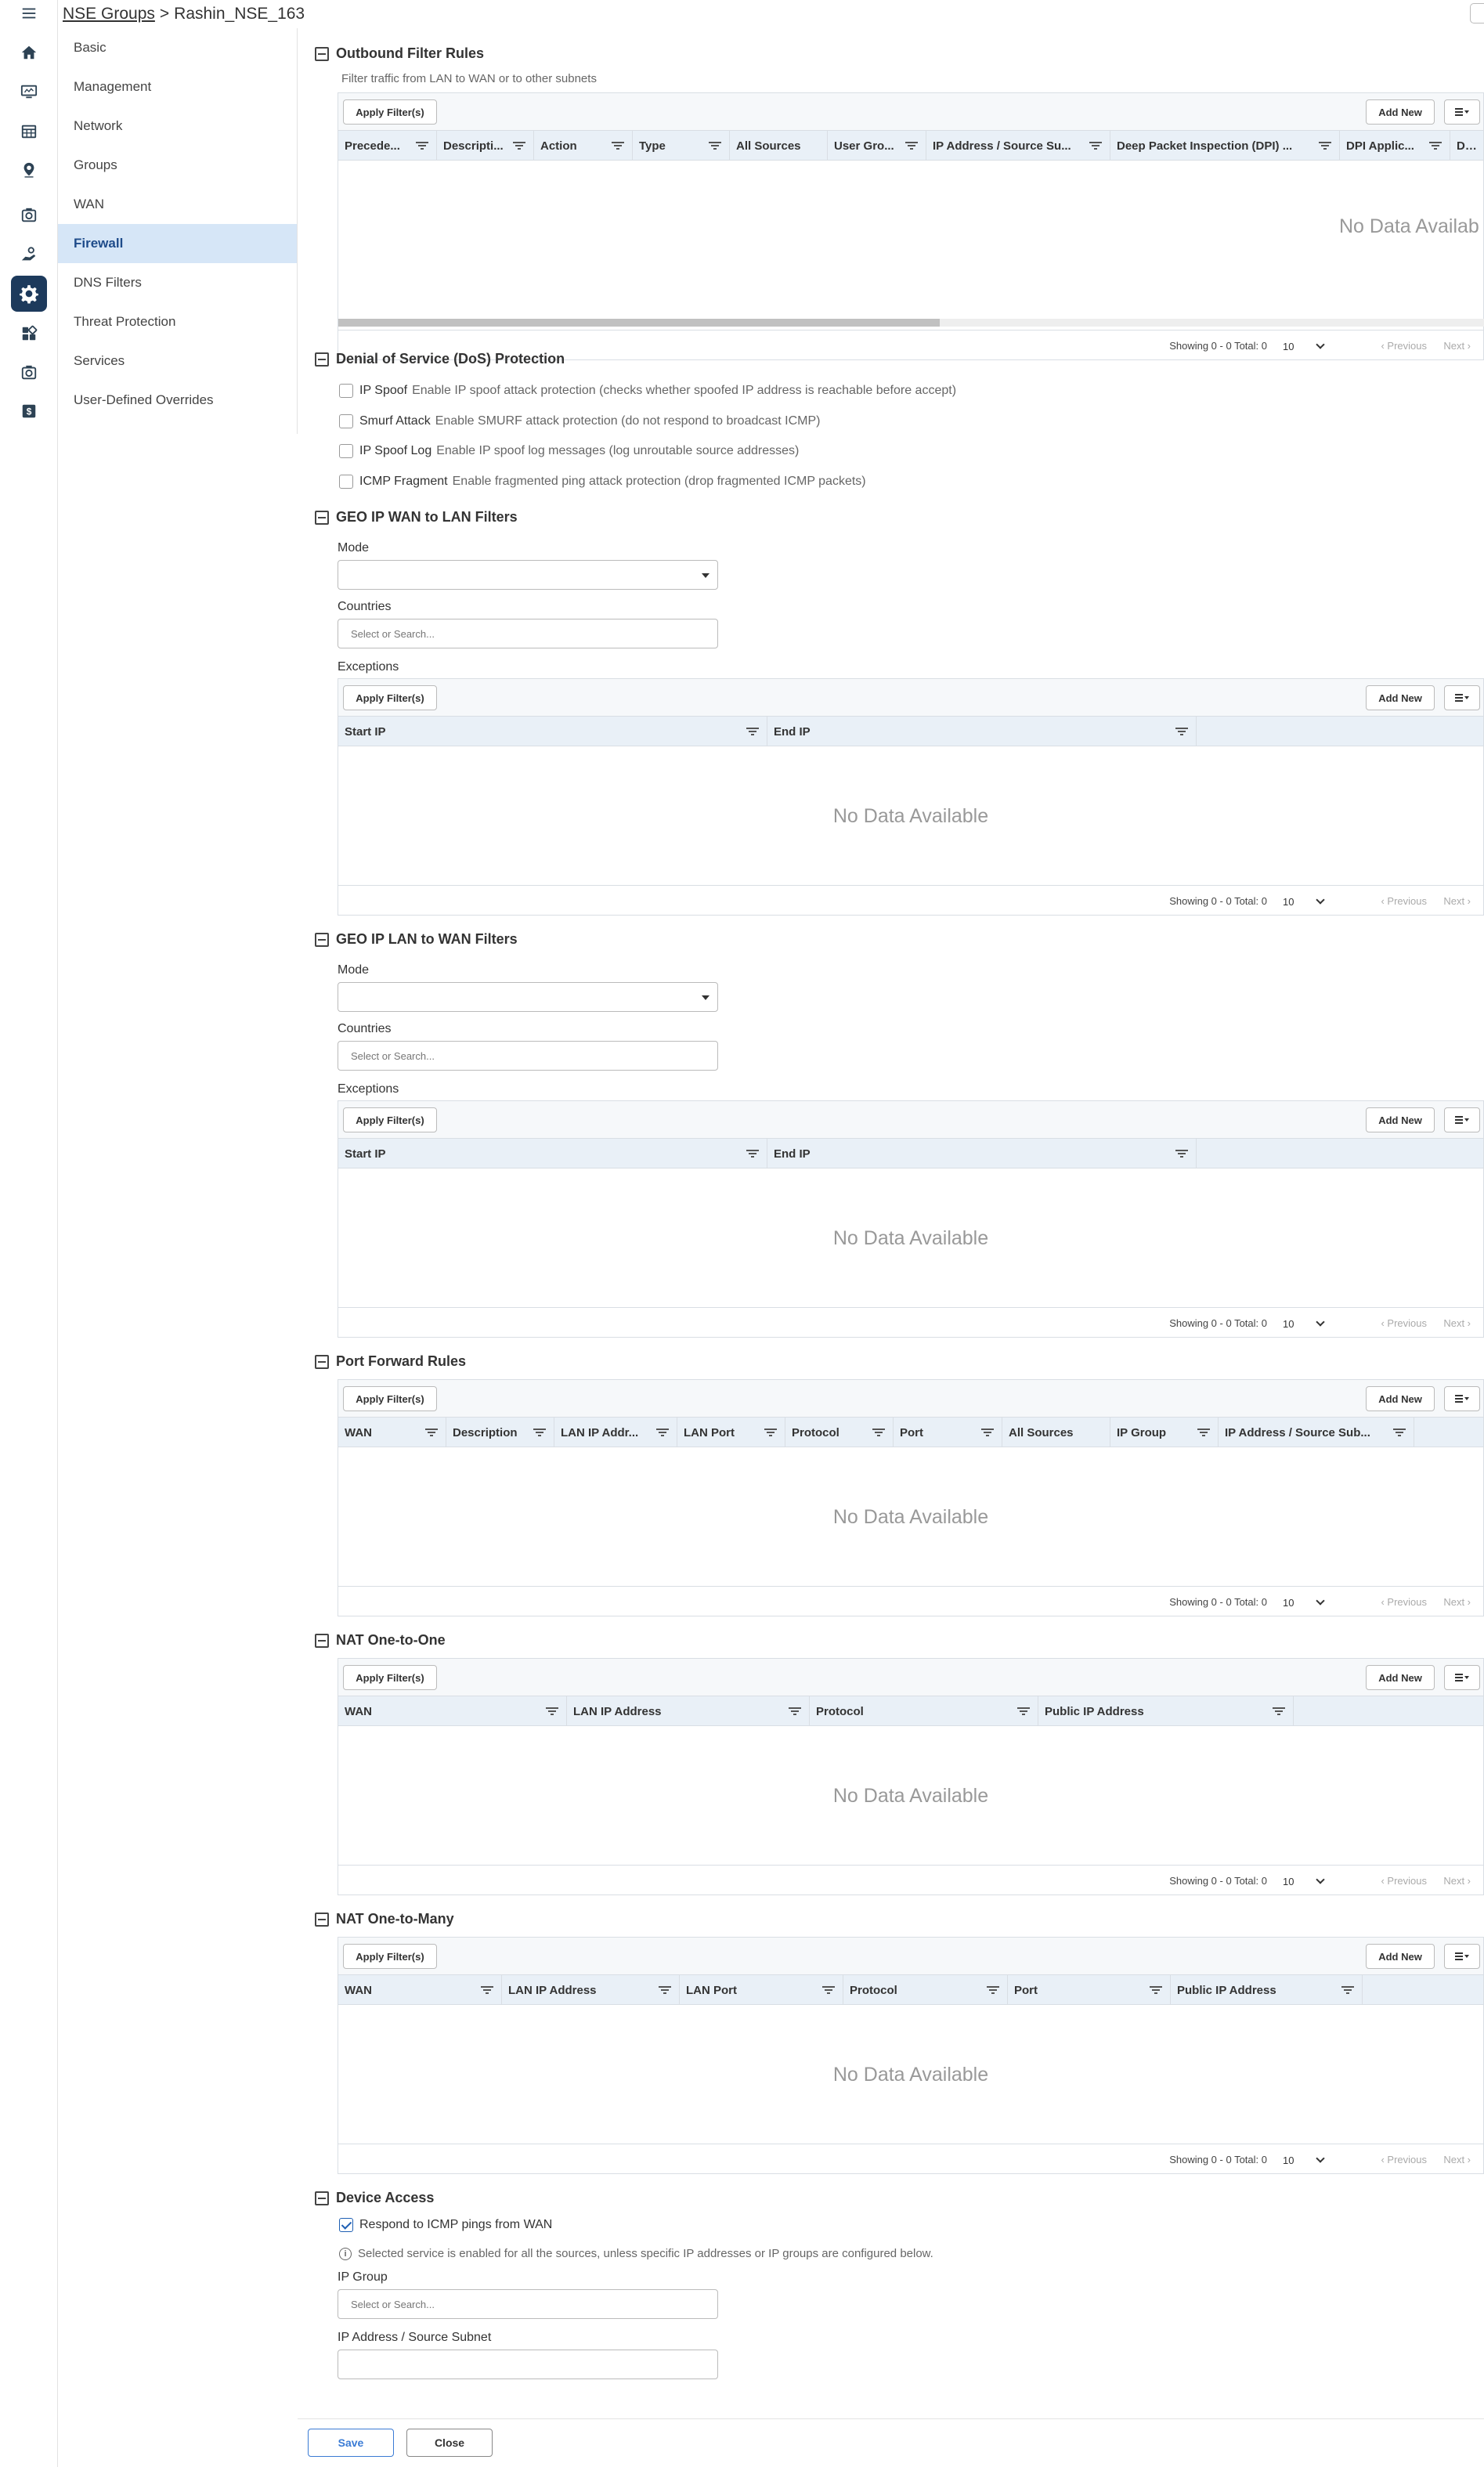  Describe the element at coordinates (177, 47) in the screenshot. I see `nav-item-basic: Basic` at that location.